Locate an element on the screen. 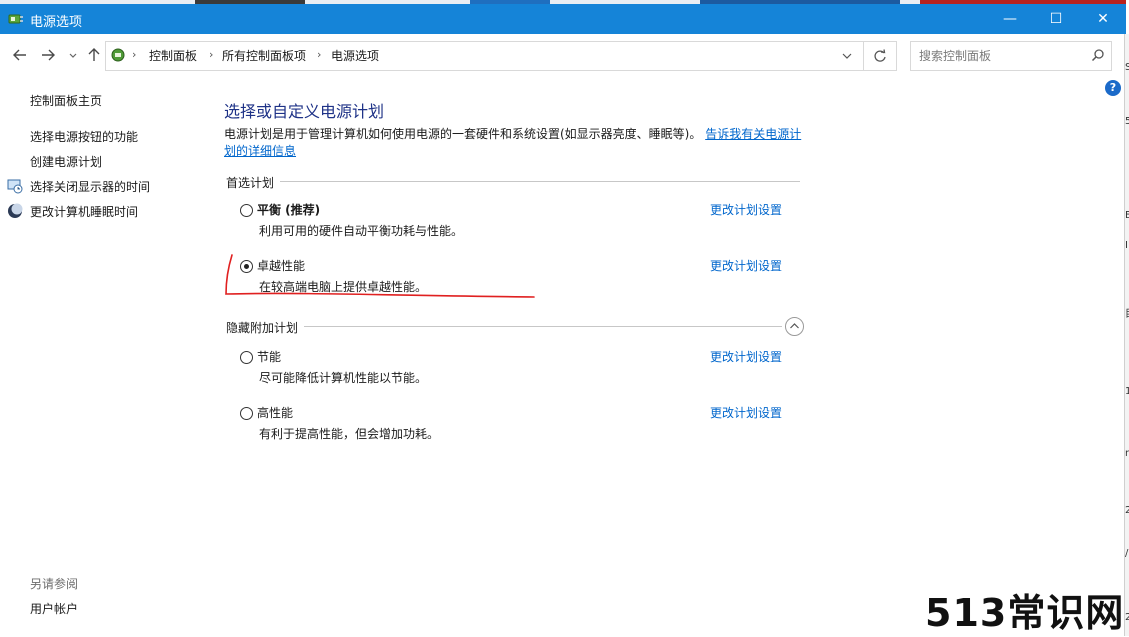 This screenshot has width=1129, height=637. sidebar-item-sleep-time: 更改计算机睡眠时间 is located at coordinates (84, 211).